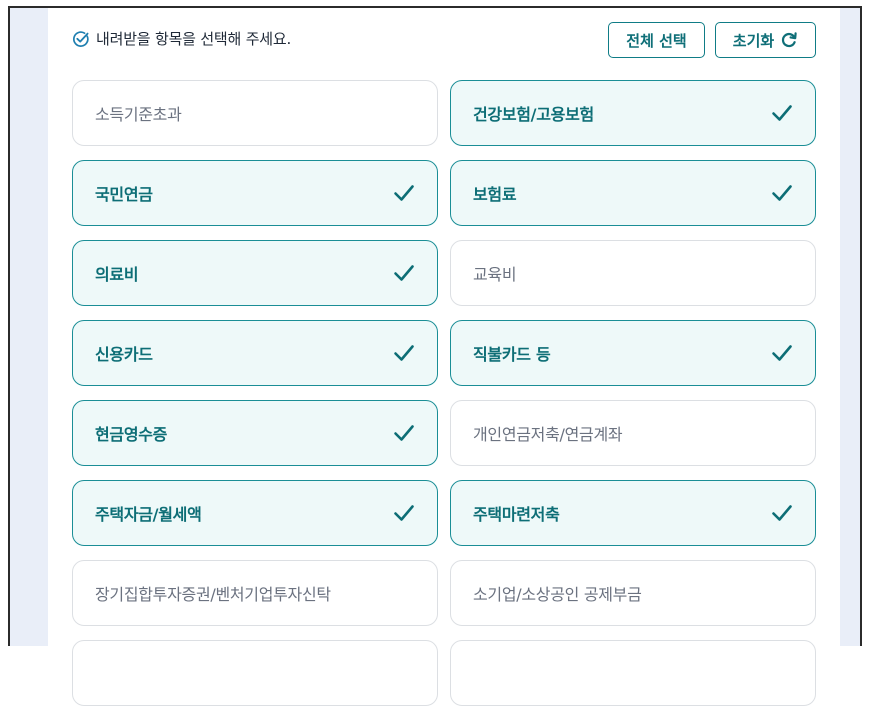 The height and width of the screenshot is (706, 869). What do you see at coordinates (633, 433) in the screenshot?
I see `item-card: 개인연금저축/연금계좌` at bounding box center [633, 433].